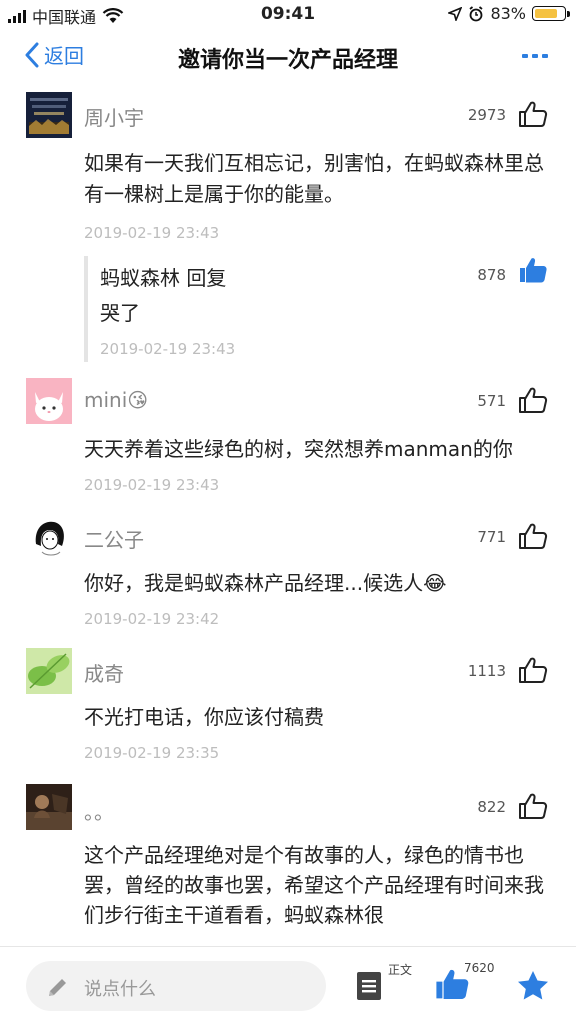 The height and width of the screenshot is (1025, 576). What do you see at coordinates (551, 13) in the screenshot?
I see `battery-icon` at bounding box center [551, 13].